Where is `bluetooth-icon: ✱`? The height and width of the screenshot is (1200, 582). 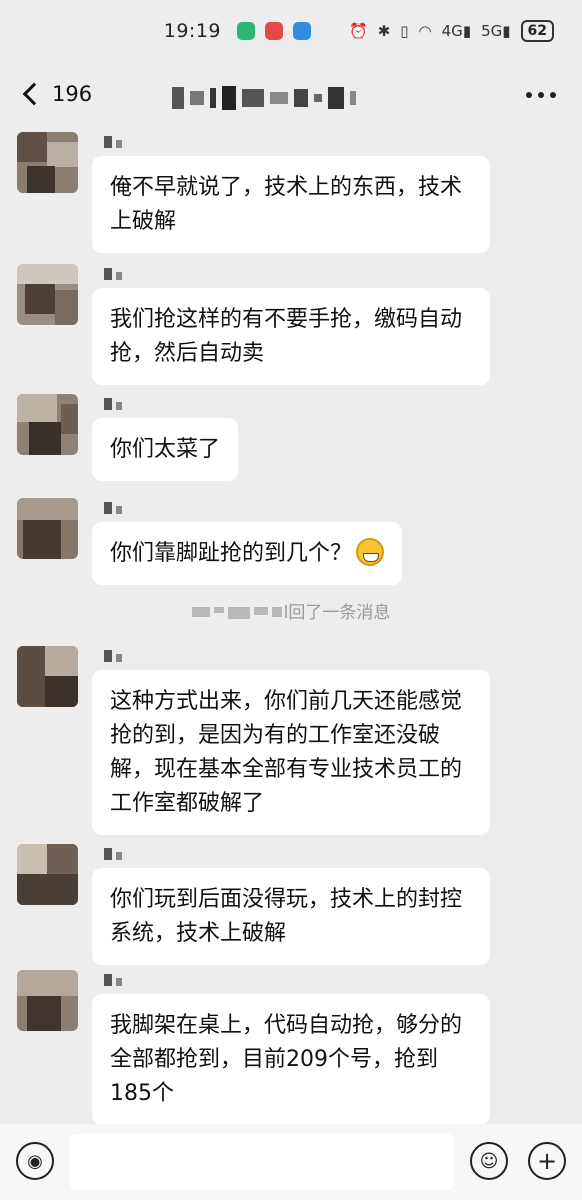 bluetooth-icon: ✱ is located at coordinates (384, 31).